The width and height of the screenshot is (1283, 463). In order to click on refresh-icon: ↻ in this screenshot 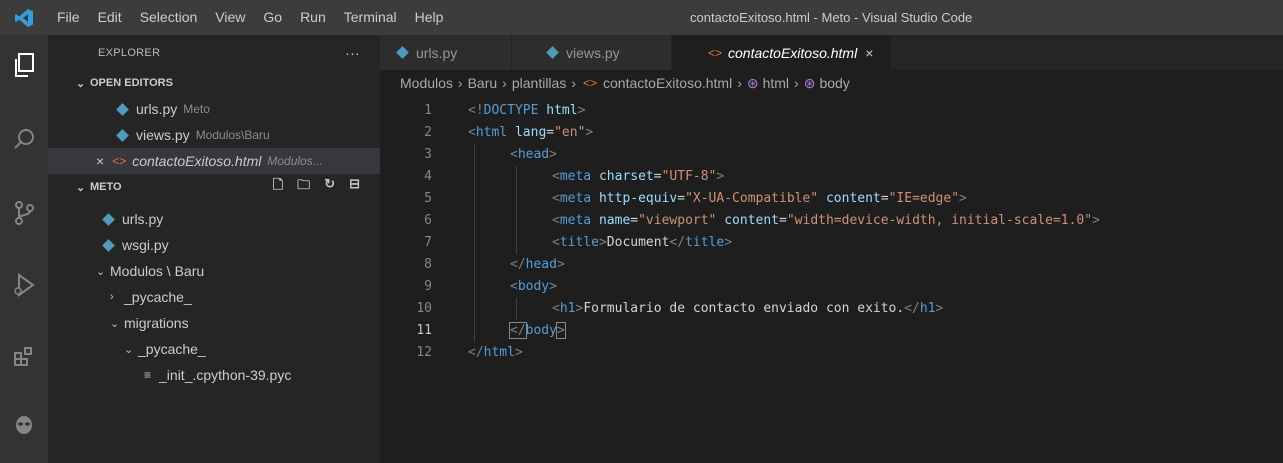, I will do `click(329, 187)`.